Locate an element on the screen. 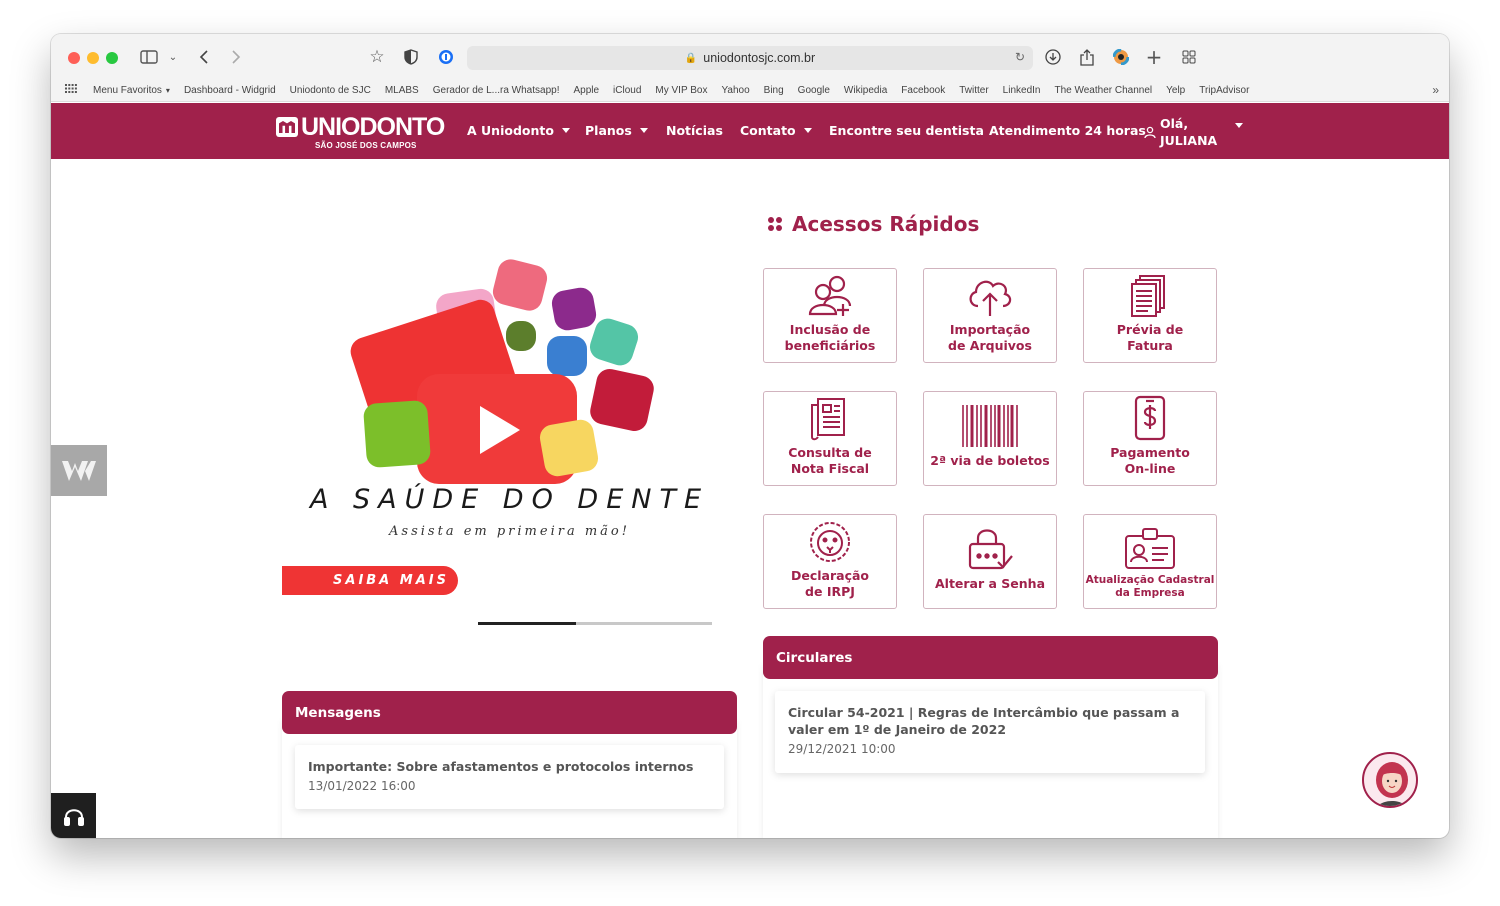 This screenshot has height=906, width=1500. yellow-app-icon is located at coordinates (569, 448).